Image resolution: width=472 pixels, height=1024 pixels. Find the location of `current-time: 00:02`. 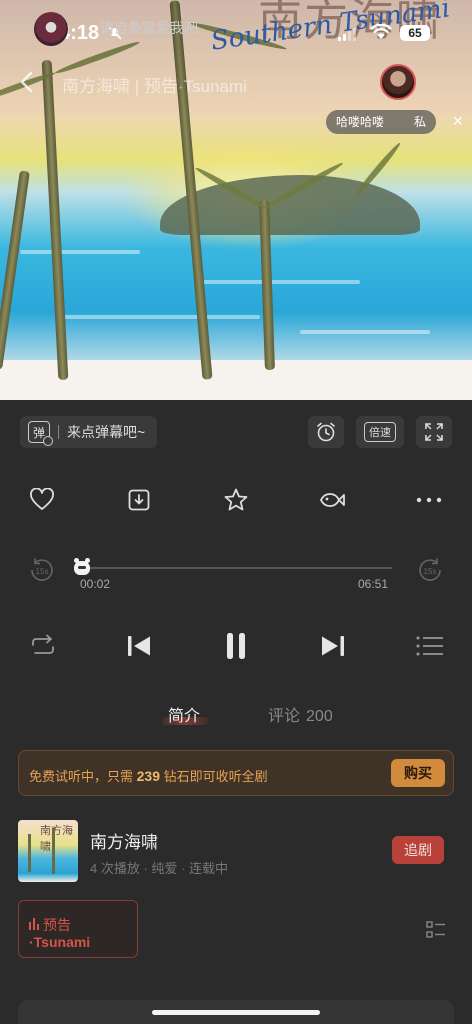

current-time: 00:02 is located at coordinates (95, 584).